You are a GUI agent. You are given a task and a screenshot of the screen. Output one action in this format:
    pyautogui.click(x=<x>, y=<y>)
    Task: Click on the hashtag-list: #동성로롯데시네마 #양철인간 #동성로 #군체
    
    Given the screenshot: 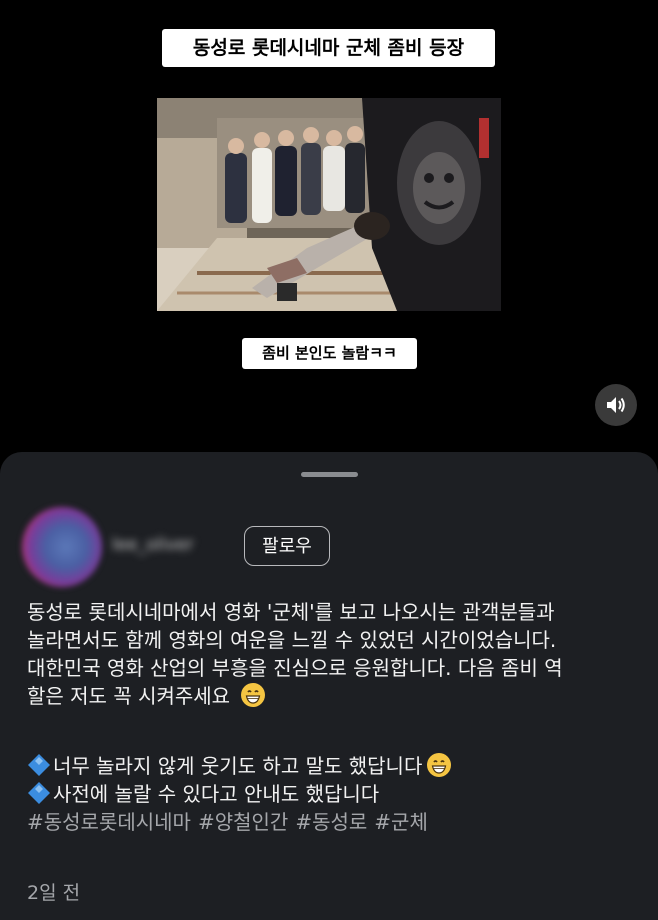 What is the action you would take?
    pyautogui.click(x=333, y=822)
    